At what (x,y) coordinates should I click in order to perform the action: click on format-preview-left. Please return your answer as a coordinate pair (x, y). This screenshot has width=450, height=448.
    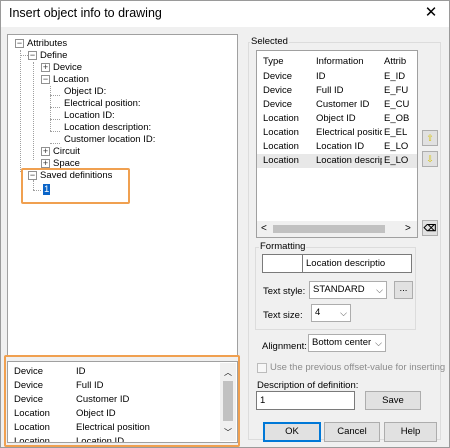
    Looking at the image, I should click on (282, 263).